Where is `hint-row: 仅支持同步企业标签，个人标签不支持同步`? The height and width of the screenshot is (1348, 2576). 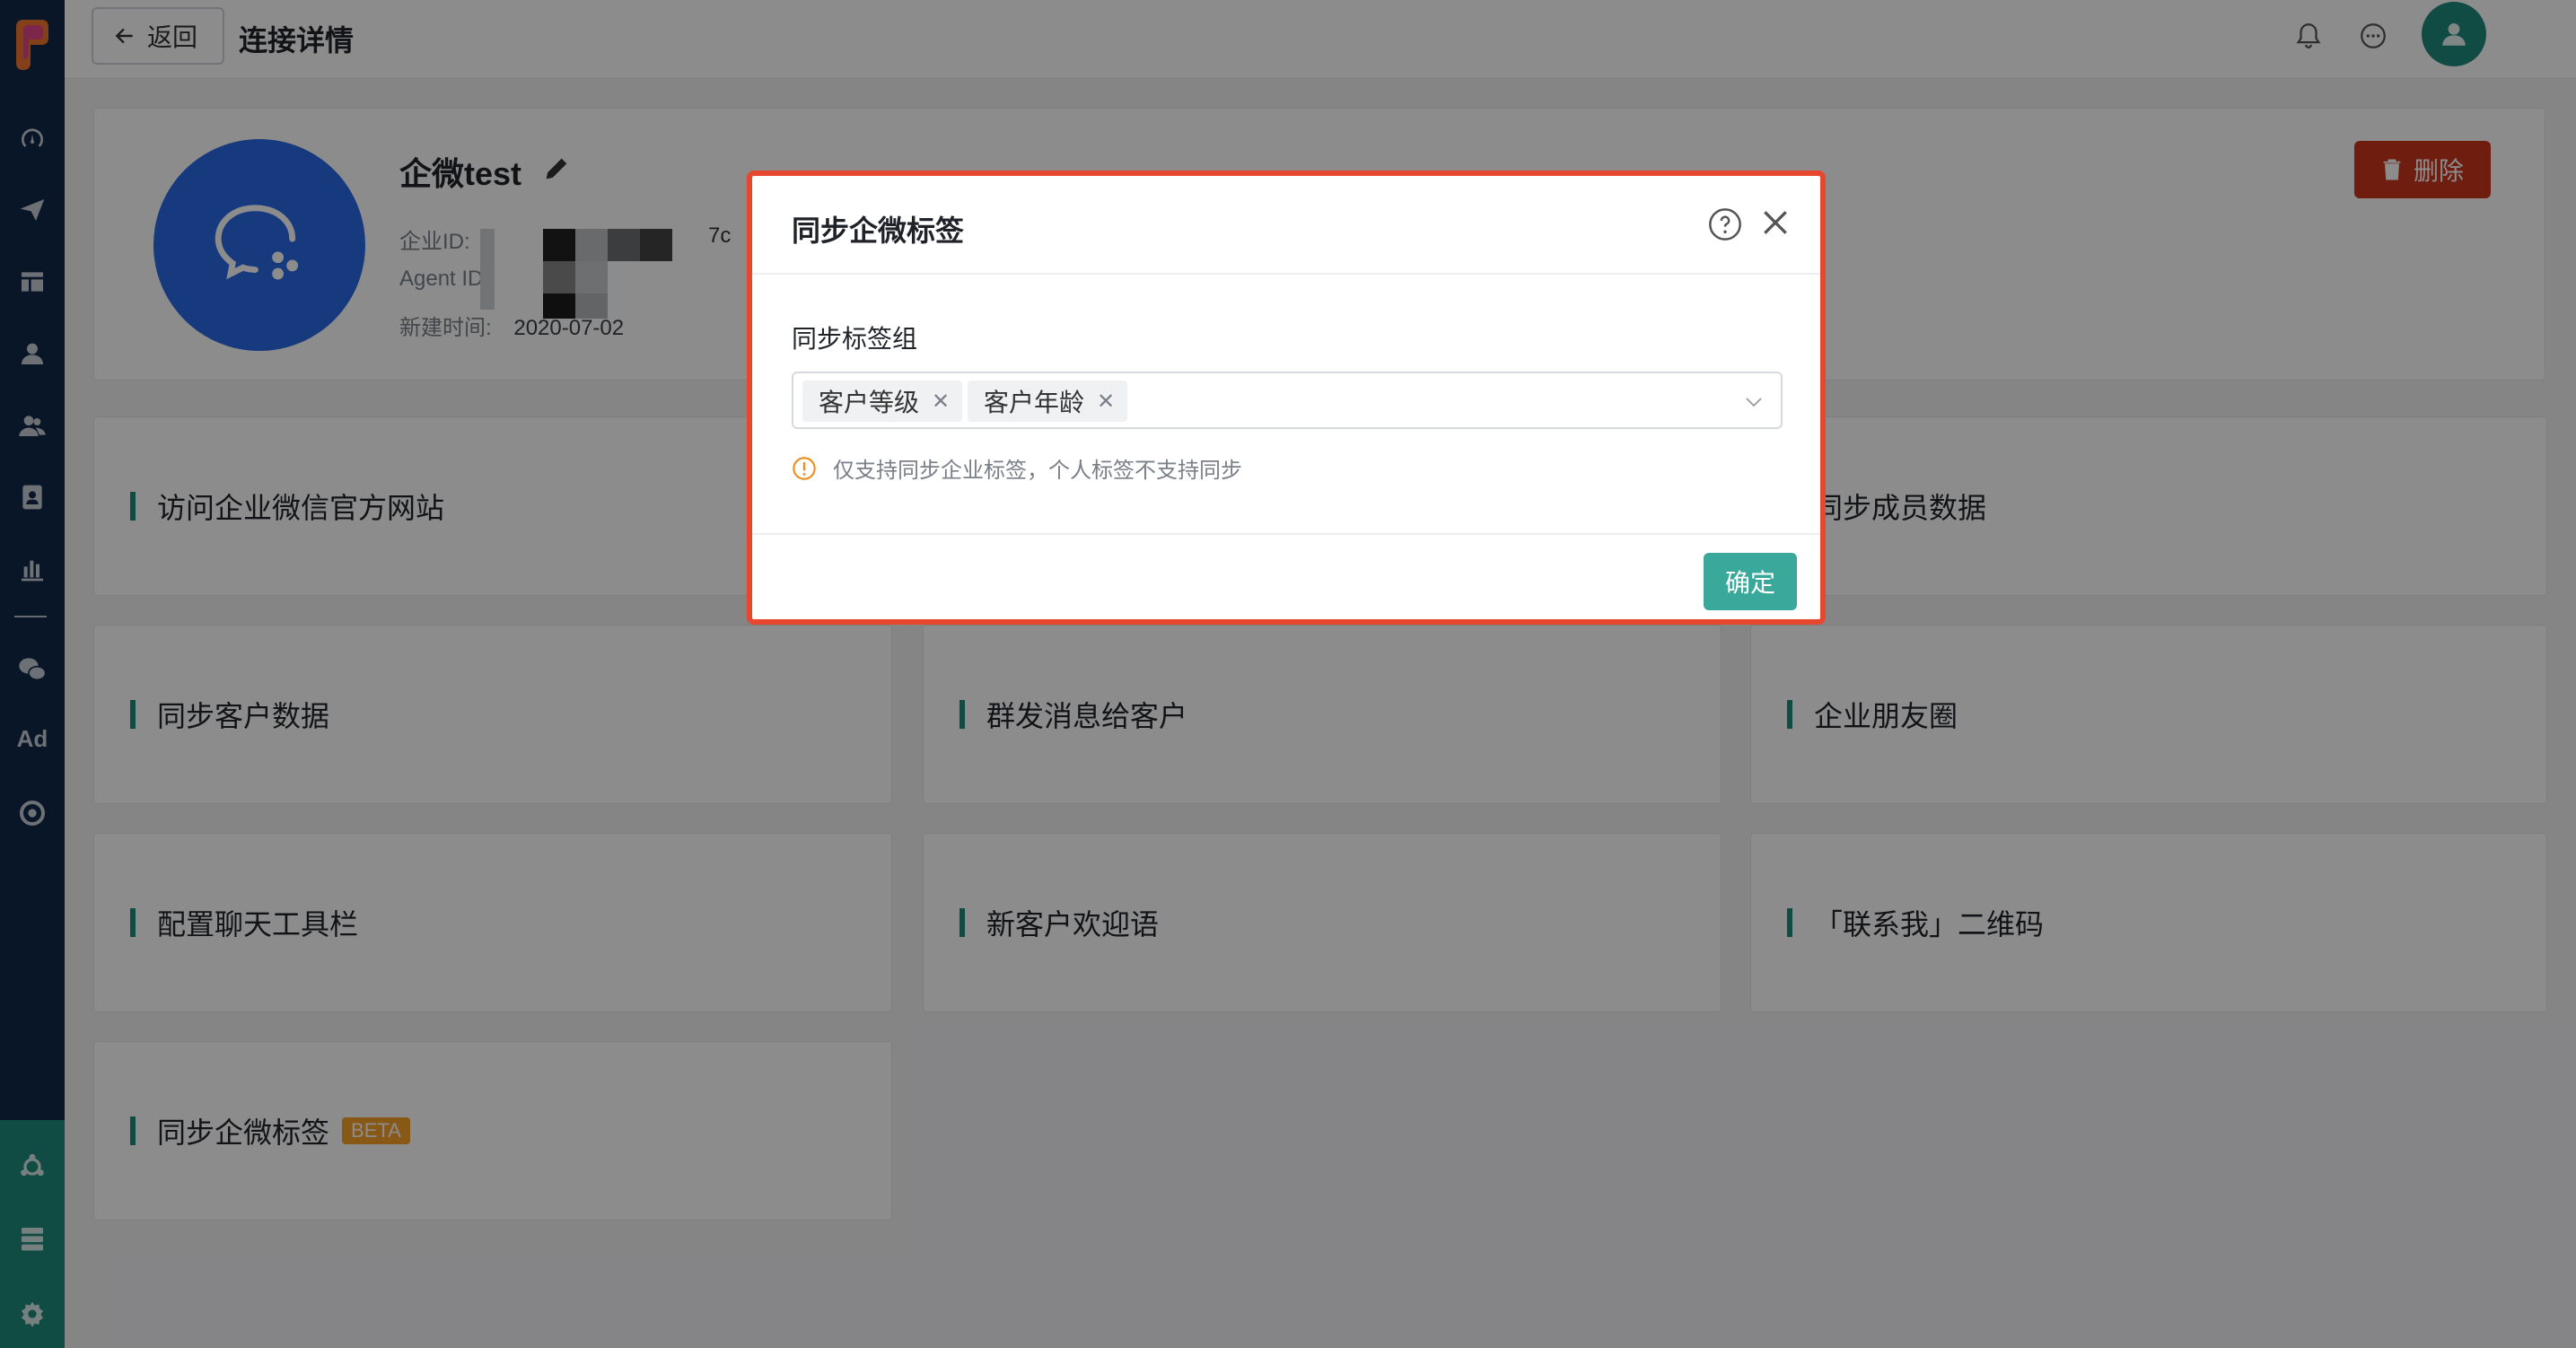 hint-row: 仅支持同步企业标签，个人标签不支持同步 is located at coordinates (1017, 468).